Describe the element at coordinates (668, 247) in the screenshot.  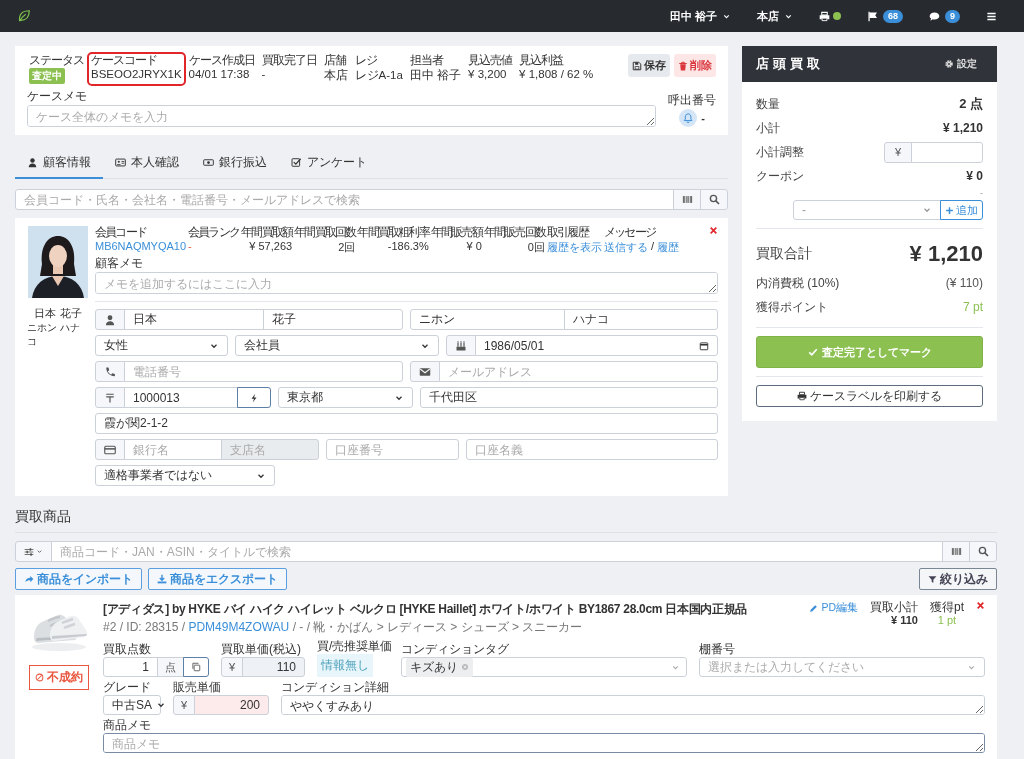
I see `link: 履歴` at that location.